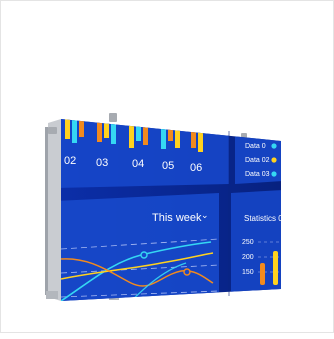 The height and width of the screenshot is (339, 334). What do you see at coordinates (177, 218) in the screenshot?
I see `period-selector-label: This week` at bounding box center [177, 218].